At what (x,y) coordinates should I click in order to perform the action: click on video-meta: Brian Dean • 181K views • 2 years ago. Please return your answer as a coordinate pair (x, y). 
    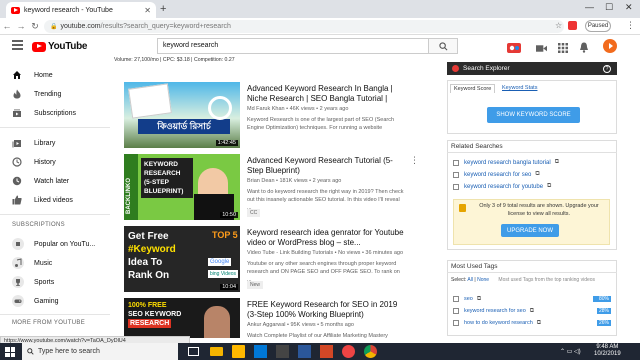
    Looking at the image, I should click on (294, 181).